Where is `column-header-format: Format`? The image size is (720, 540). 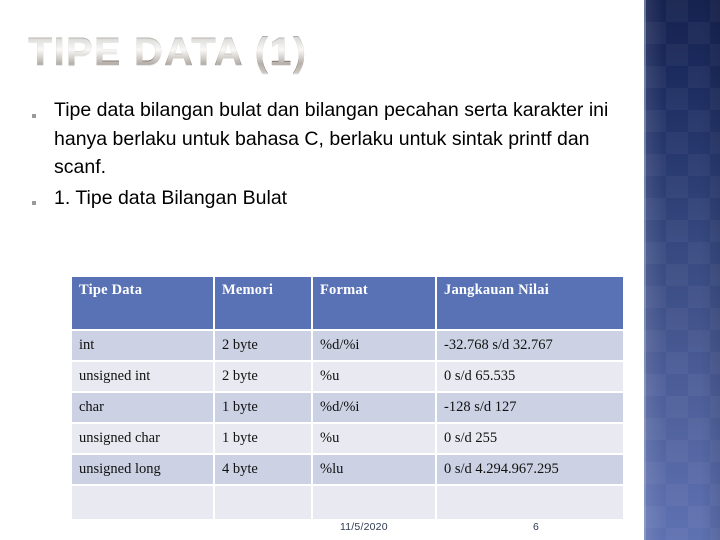 column-header-format: Format is located at coordinates (374, 304).